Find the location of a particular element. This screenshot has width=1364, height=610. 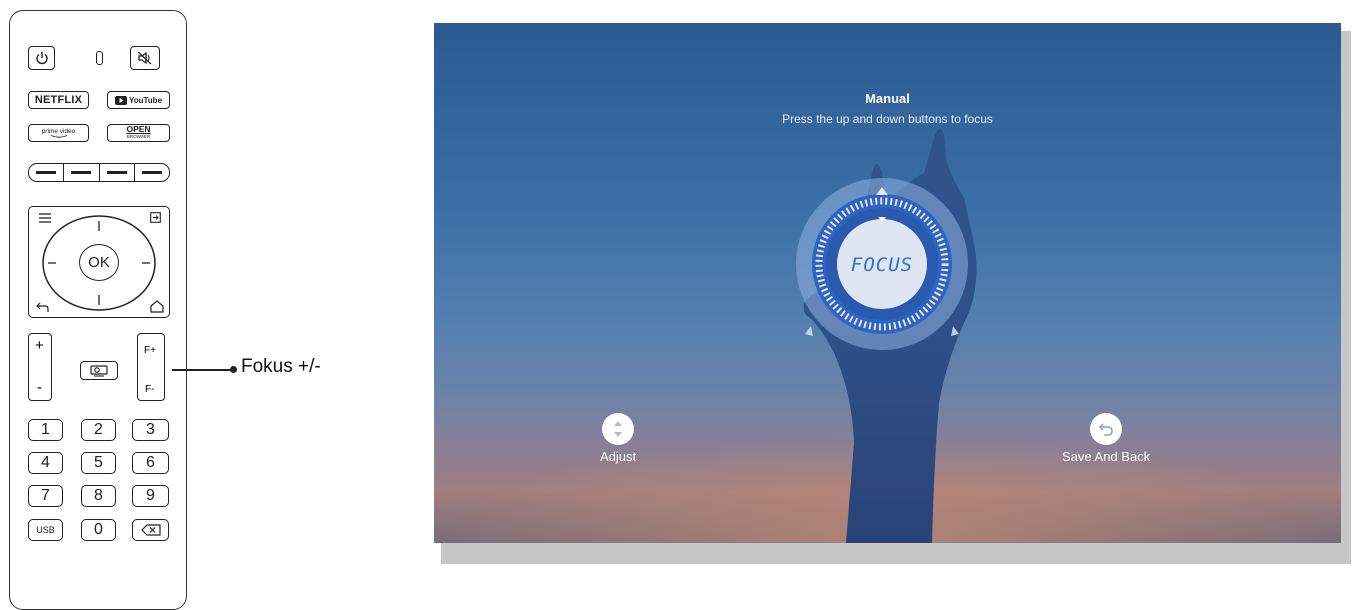

focus-rocker: F+ F- is located at coordinates (151, 367).